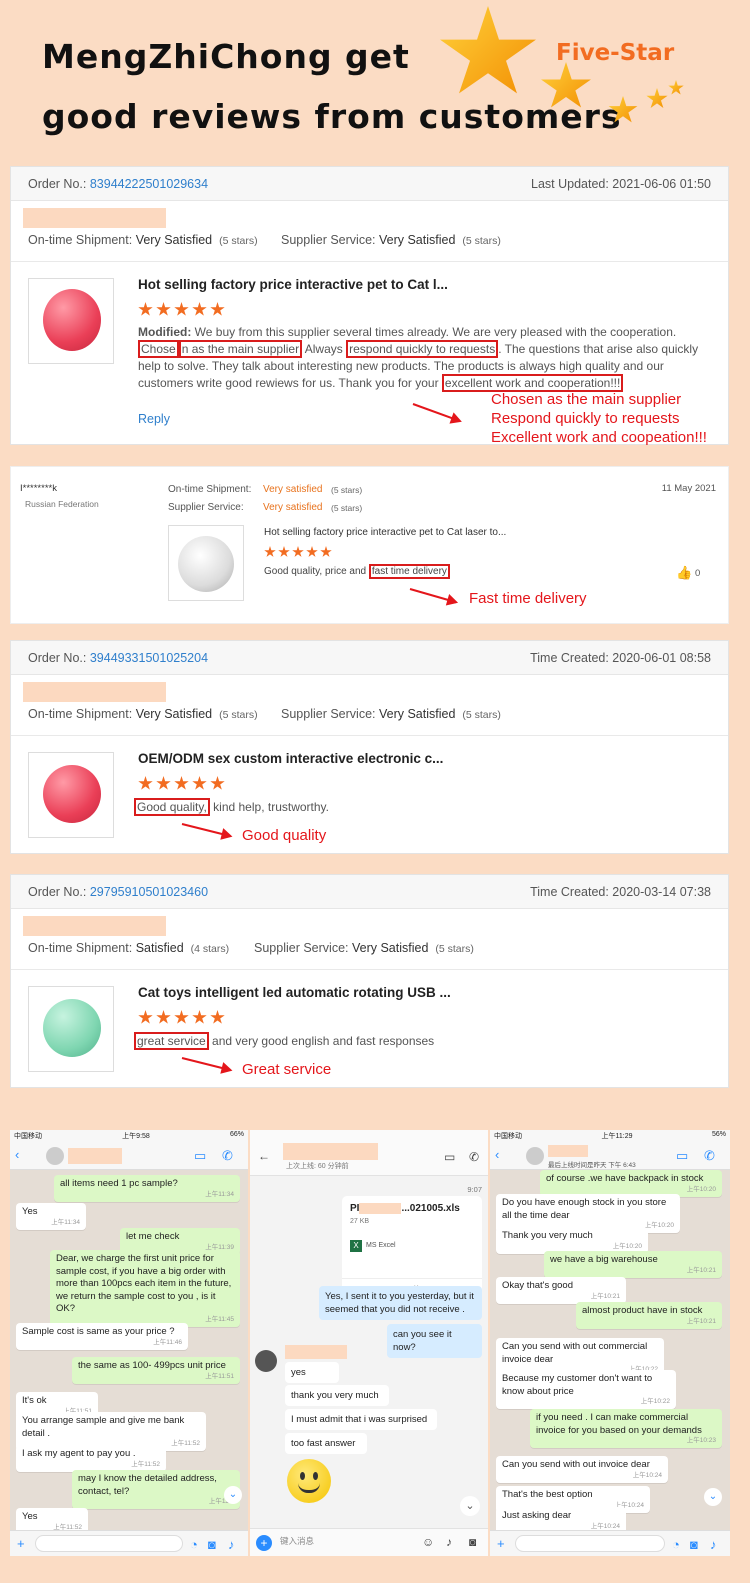  What do you see at coordinates (576, 1464) in the screenshot?
I see `message-text: Can you send with out invoice dear` at bounding box center [576, 1464].